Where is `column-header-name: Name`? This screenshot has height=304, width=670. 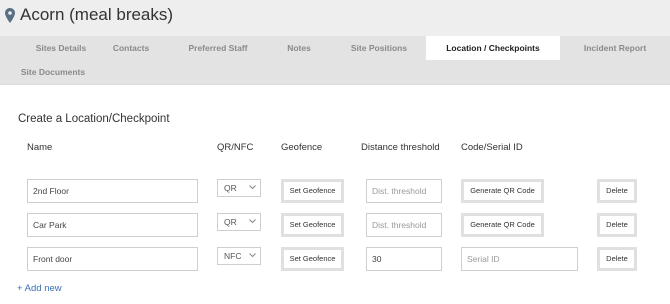
column-header-name: Name is located at coordinates (40, 147).